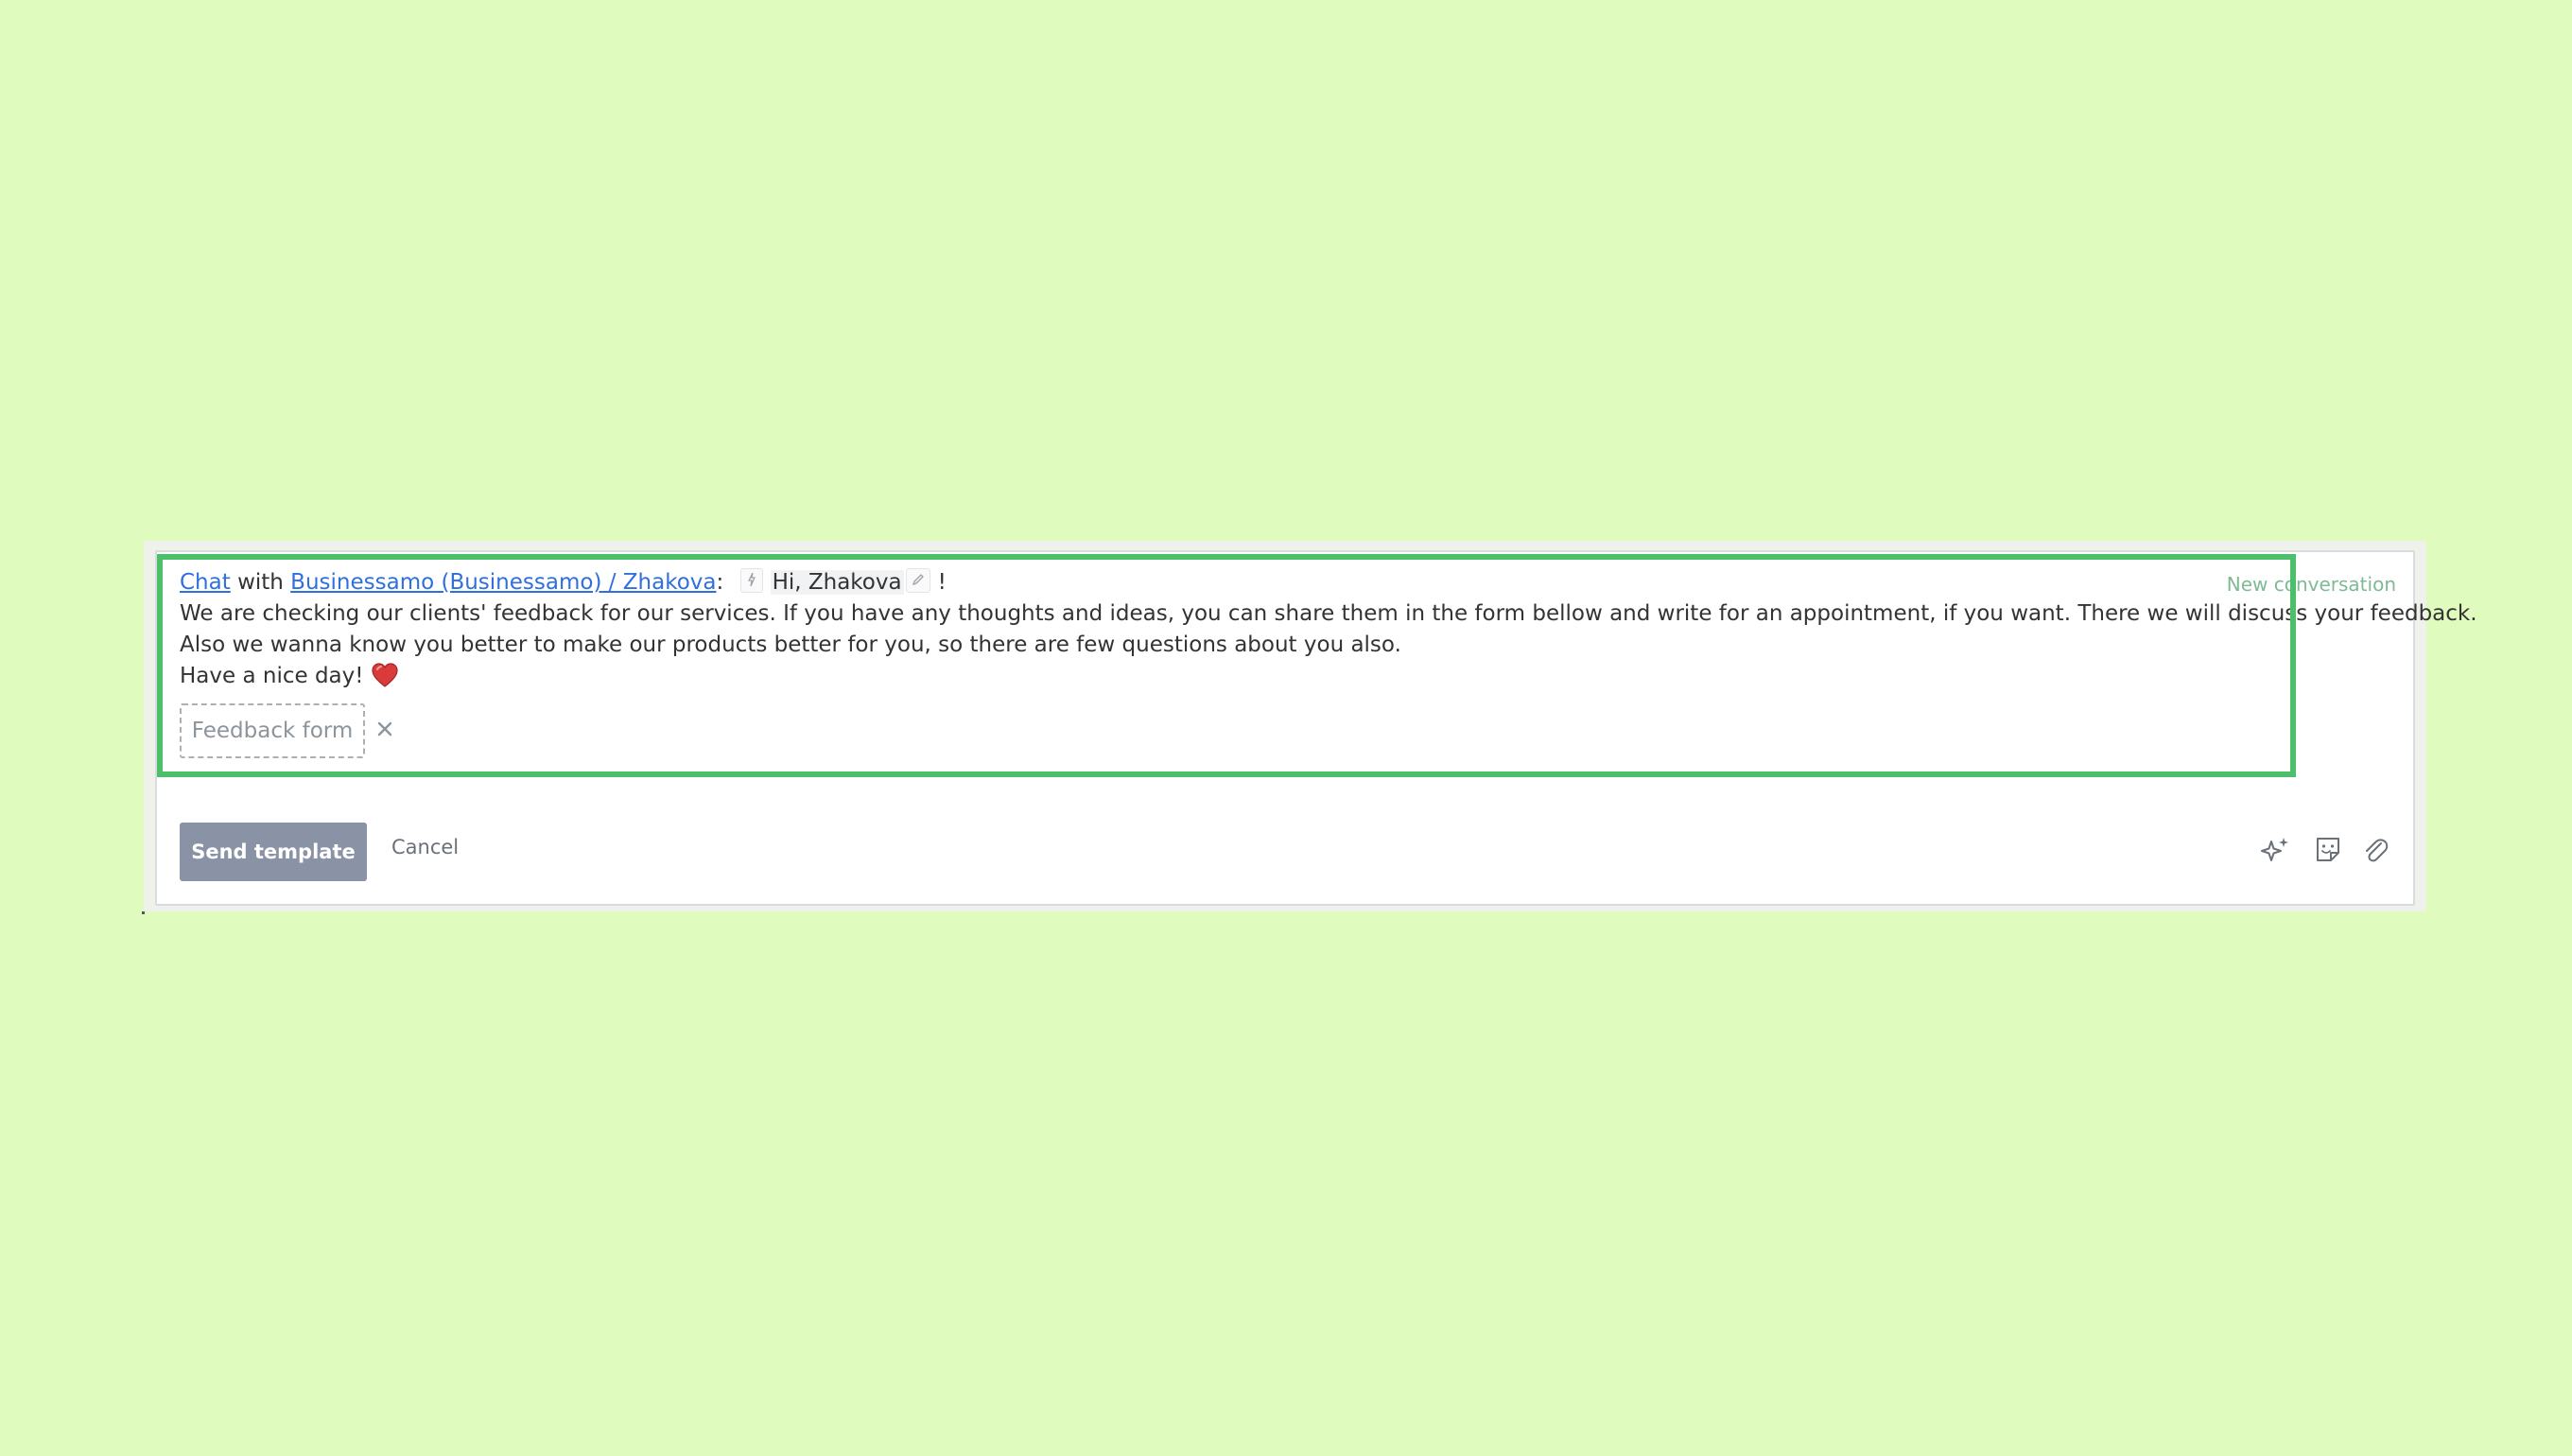 The image size is (2572, 1456). Describe the element at coordinates (720, 582) in the screenshot. I see `colon-text: :` at that location.